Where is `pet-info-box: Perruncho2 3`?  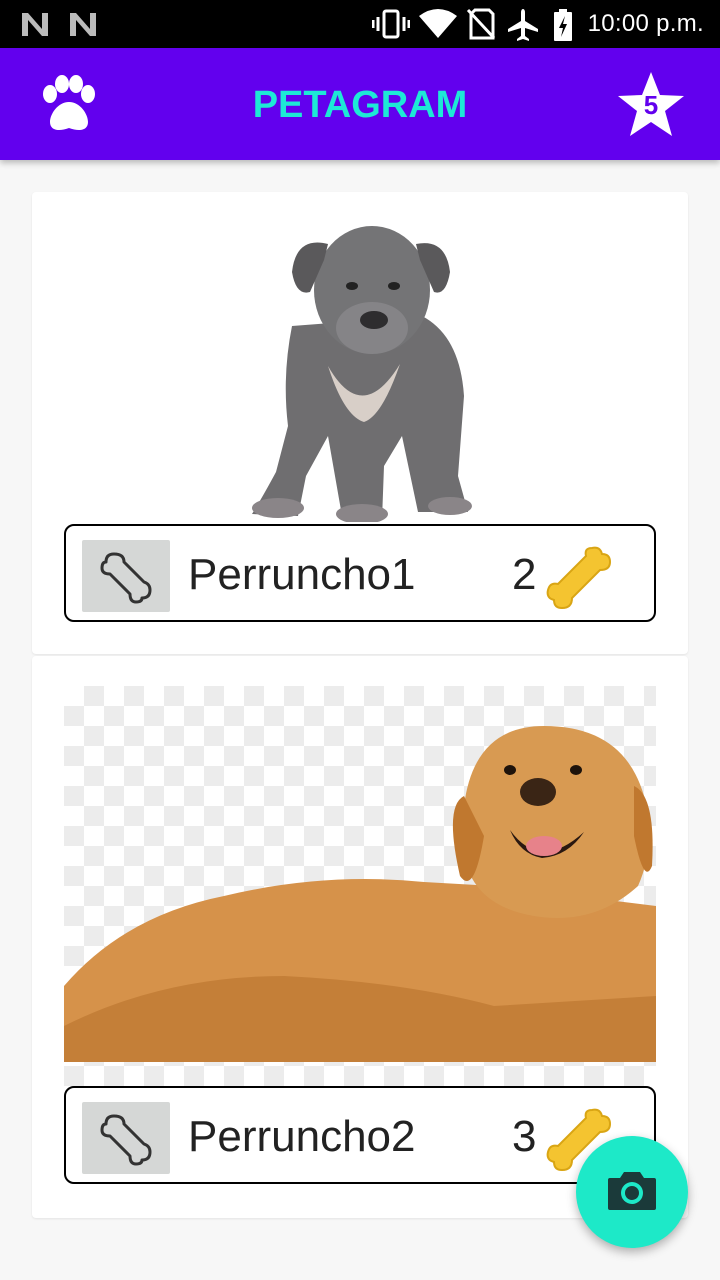
pet-info-box: Perruncho2 3 is located at coordinates (360, 1135).